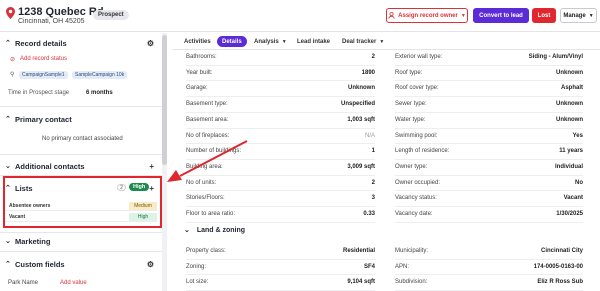 The width and height of the screenshot is (600, 291). Describe the element at coordinates (81, 264) in the screenshot. I see `custom-fields-header: ⌃ Custom fields ⚙` at that location.